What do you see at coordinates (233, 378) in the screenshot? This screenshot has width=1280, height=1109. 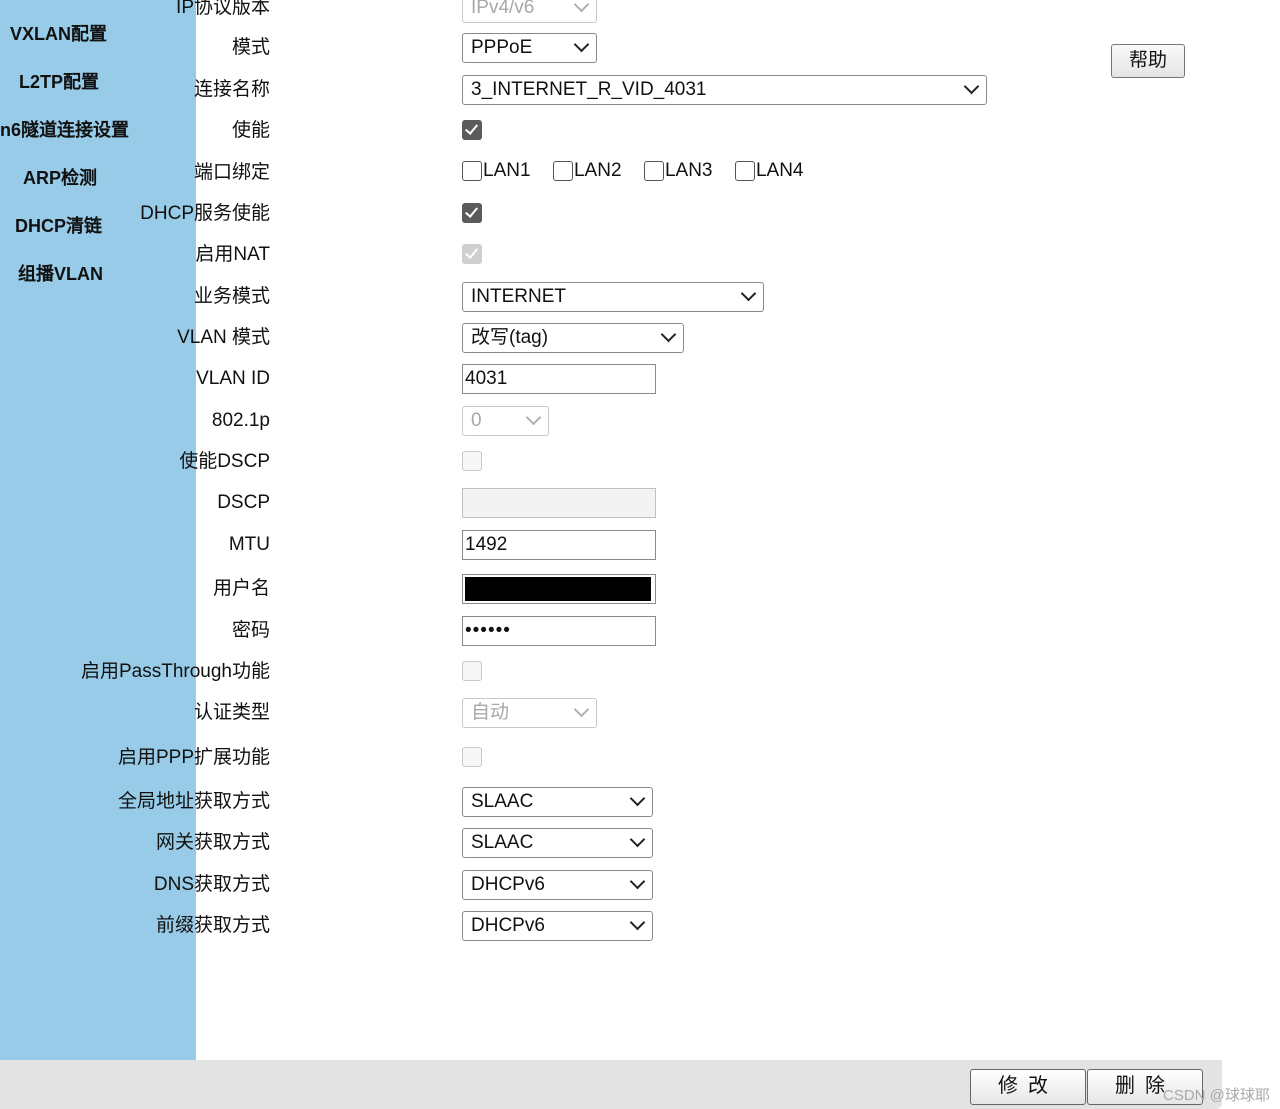 I see `vlan-id-label: VLAN ID` at bounding box center [233, 378].